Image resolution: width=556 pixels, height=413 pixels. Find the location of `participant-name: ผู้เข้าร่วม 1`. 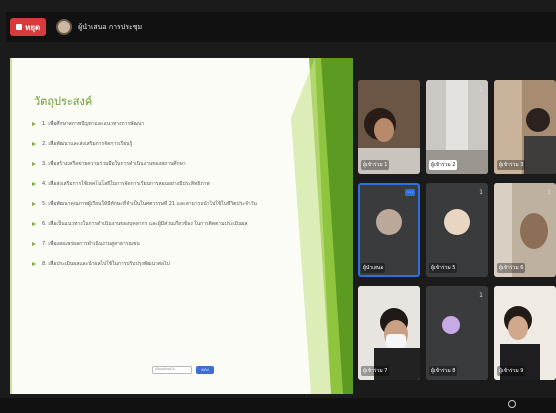

participant-name: ผู้เข้าร่วม 1 is located at coordinates (375, 165).